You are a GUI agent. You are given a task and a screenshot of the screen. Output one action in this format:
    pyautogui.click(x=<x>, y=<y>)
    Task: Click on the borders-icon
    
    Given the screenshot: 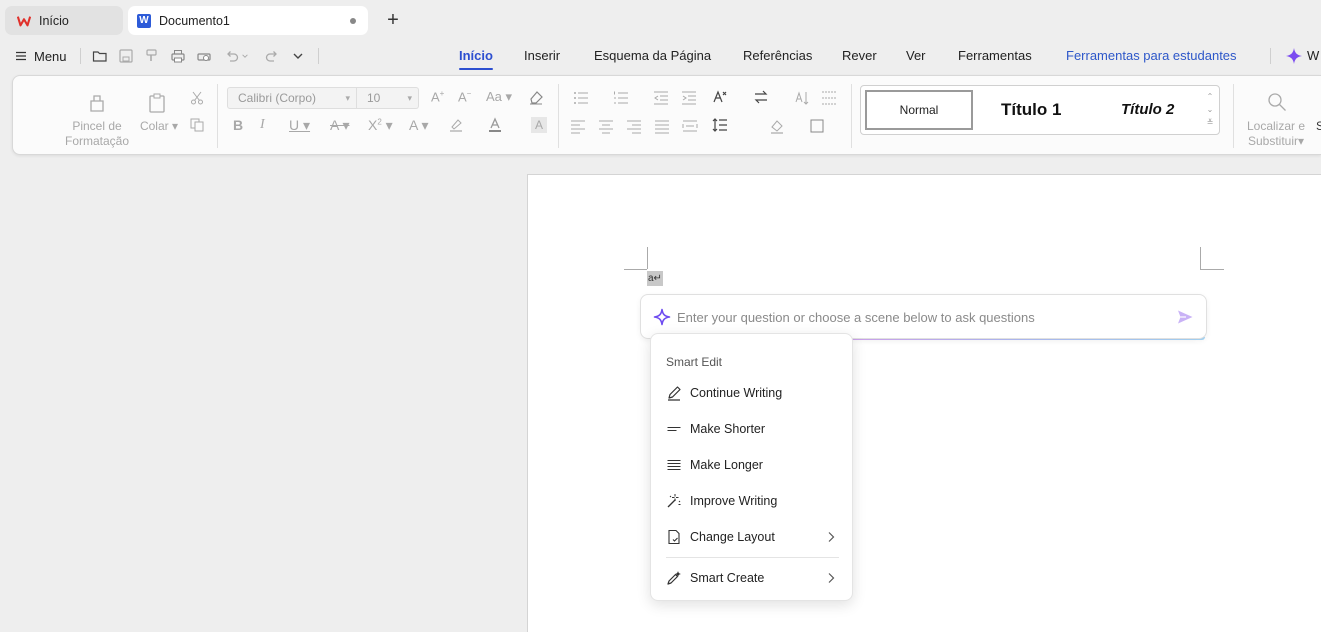 What is the action you would take?
    pyautogui.click(x=817, y=127)
    